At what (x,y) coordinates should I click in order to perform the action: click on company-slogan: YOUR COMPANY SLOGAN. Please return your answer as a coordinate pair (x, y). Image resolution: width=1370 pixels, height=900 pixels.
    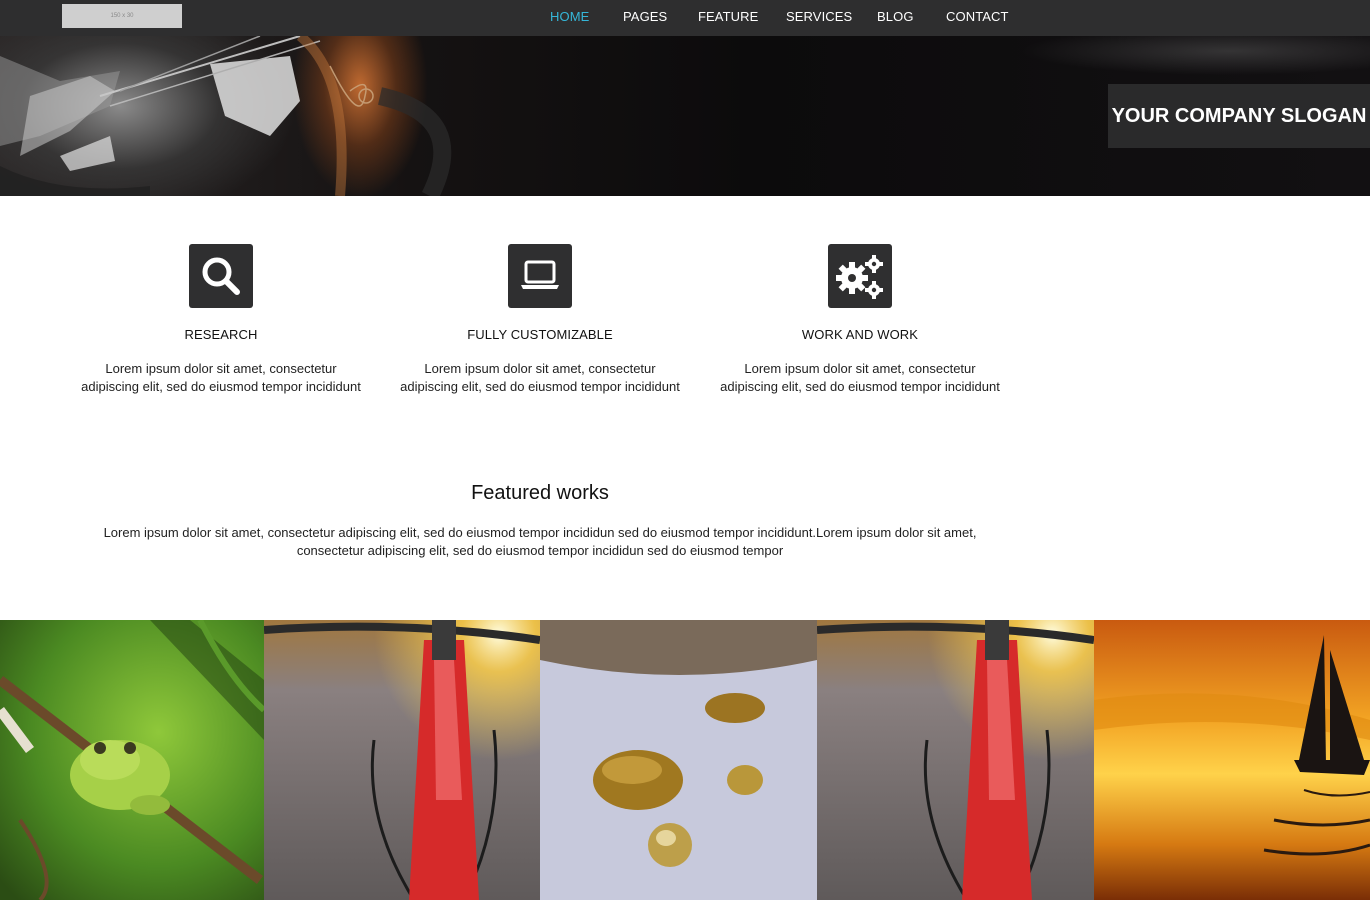
    Looking at the image, I should click on (1239, 116).